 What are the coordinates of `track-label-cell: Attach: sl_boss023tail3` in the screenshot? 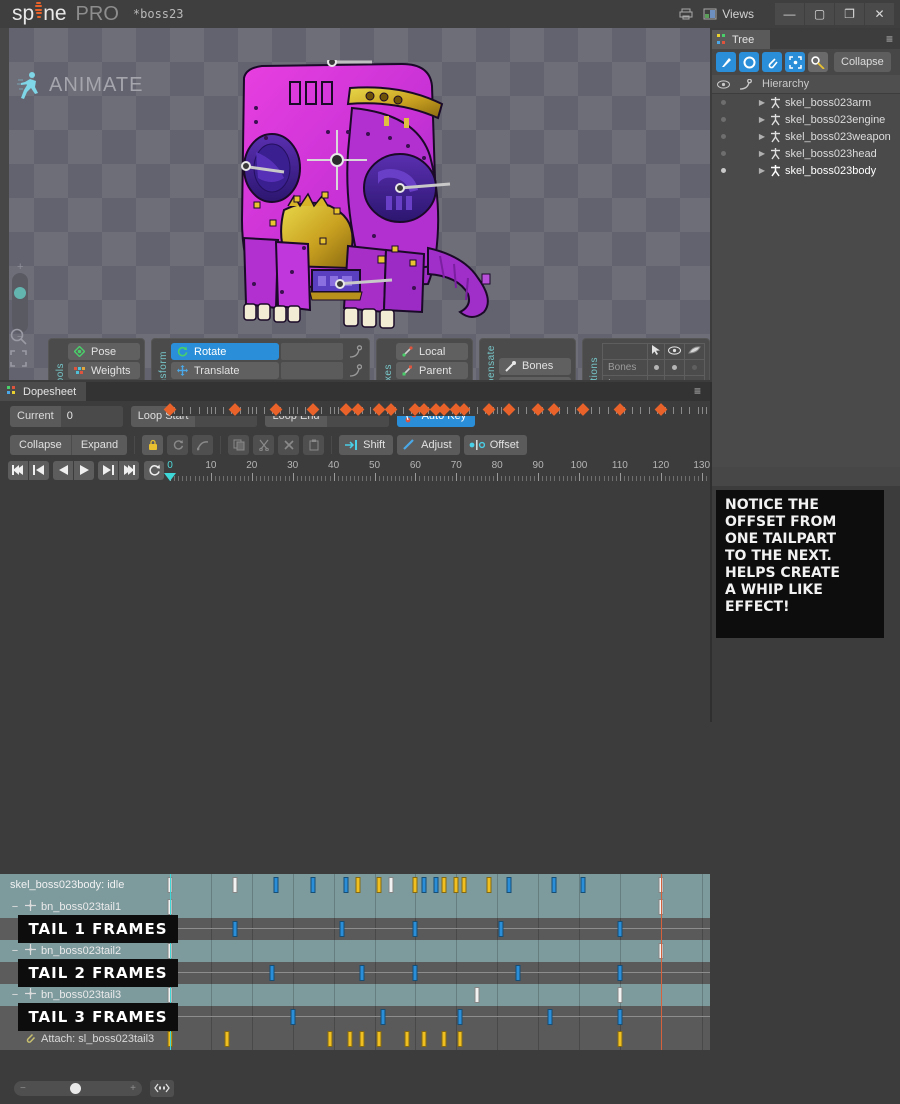 It's located at (85, 1039).